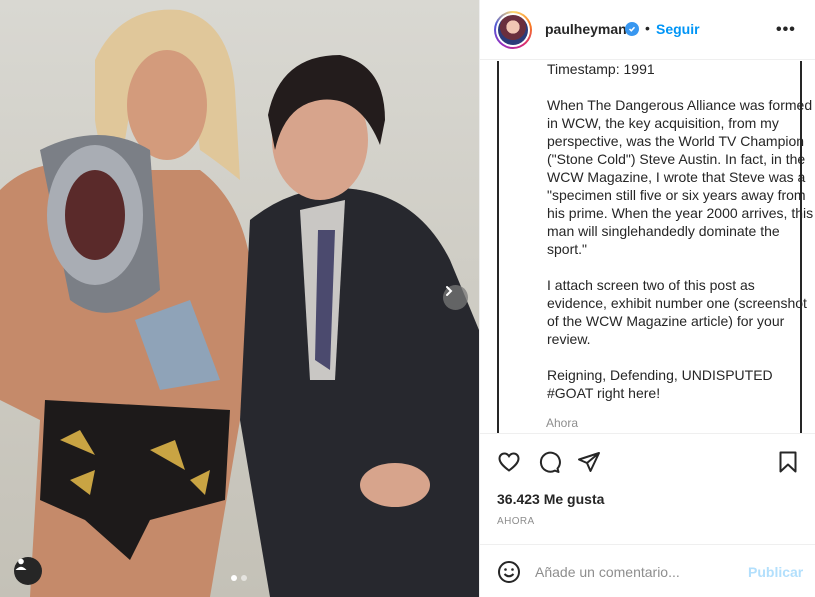  Describe the element at coordinates (21, 564) in the screenshot. I see `user-icon` at that location.